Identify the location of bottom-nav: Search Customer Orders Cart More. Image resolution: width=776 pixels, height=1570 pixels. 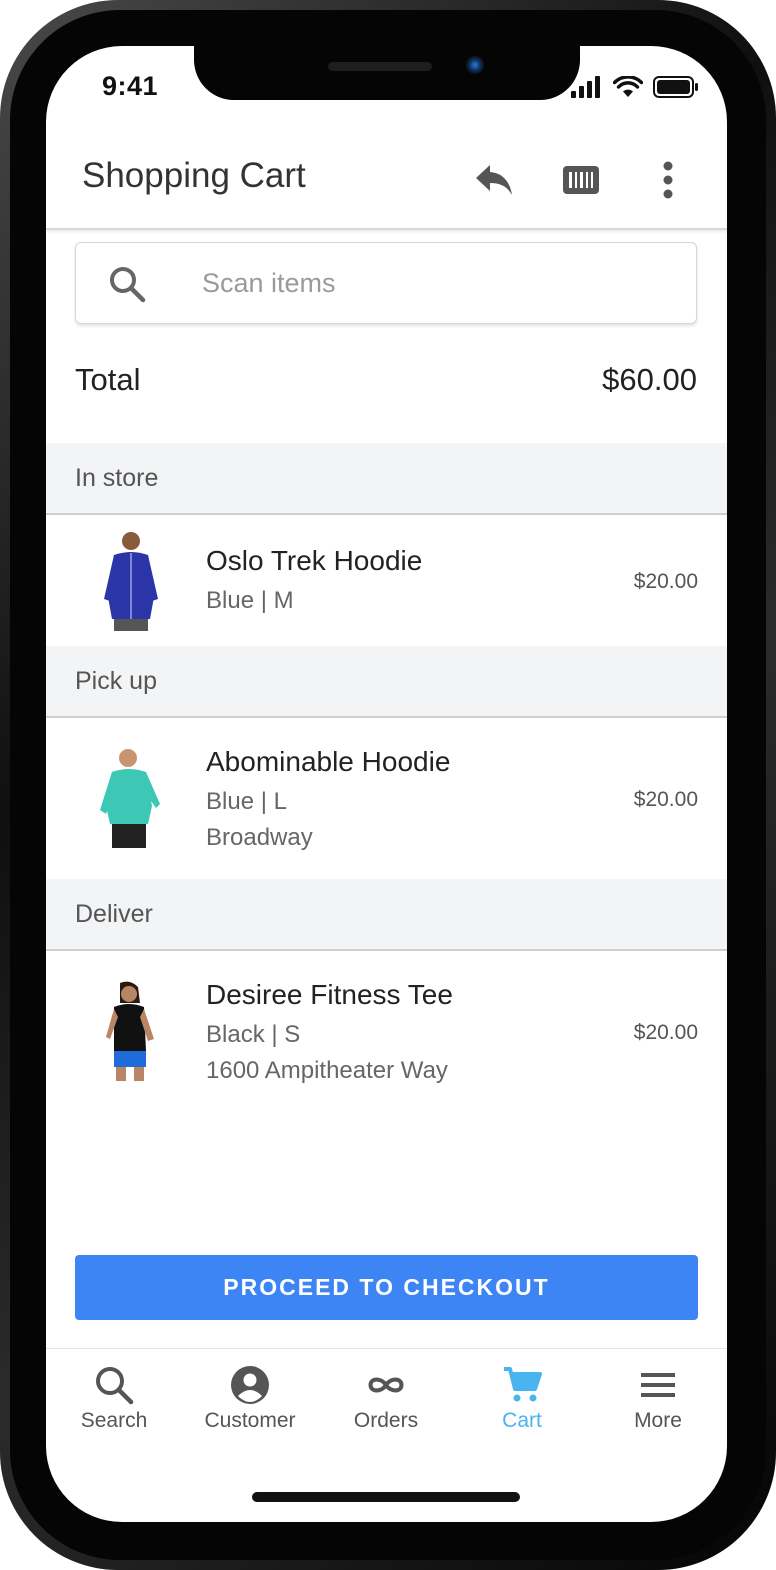
(386, 1403).